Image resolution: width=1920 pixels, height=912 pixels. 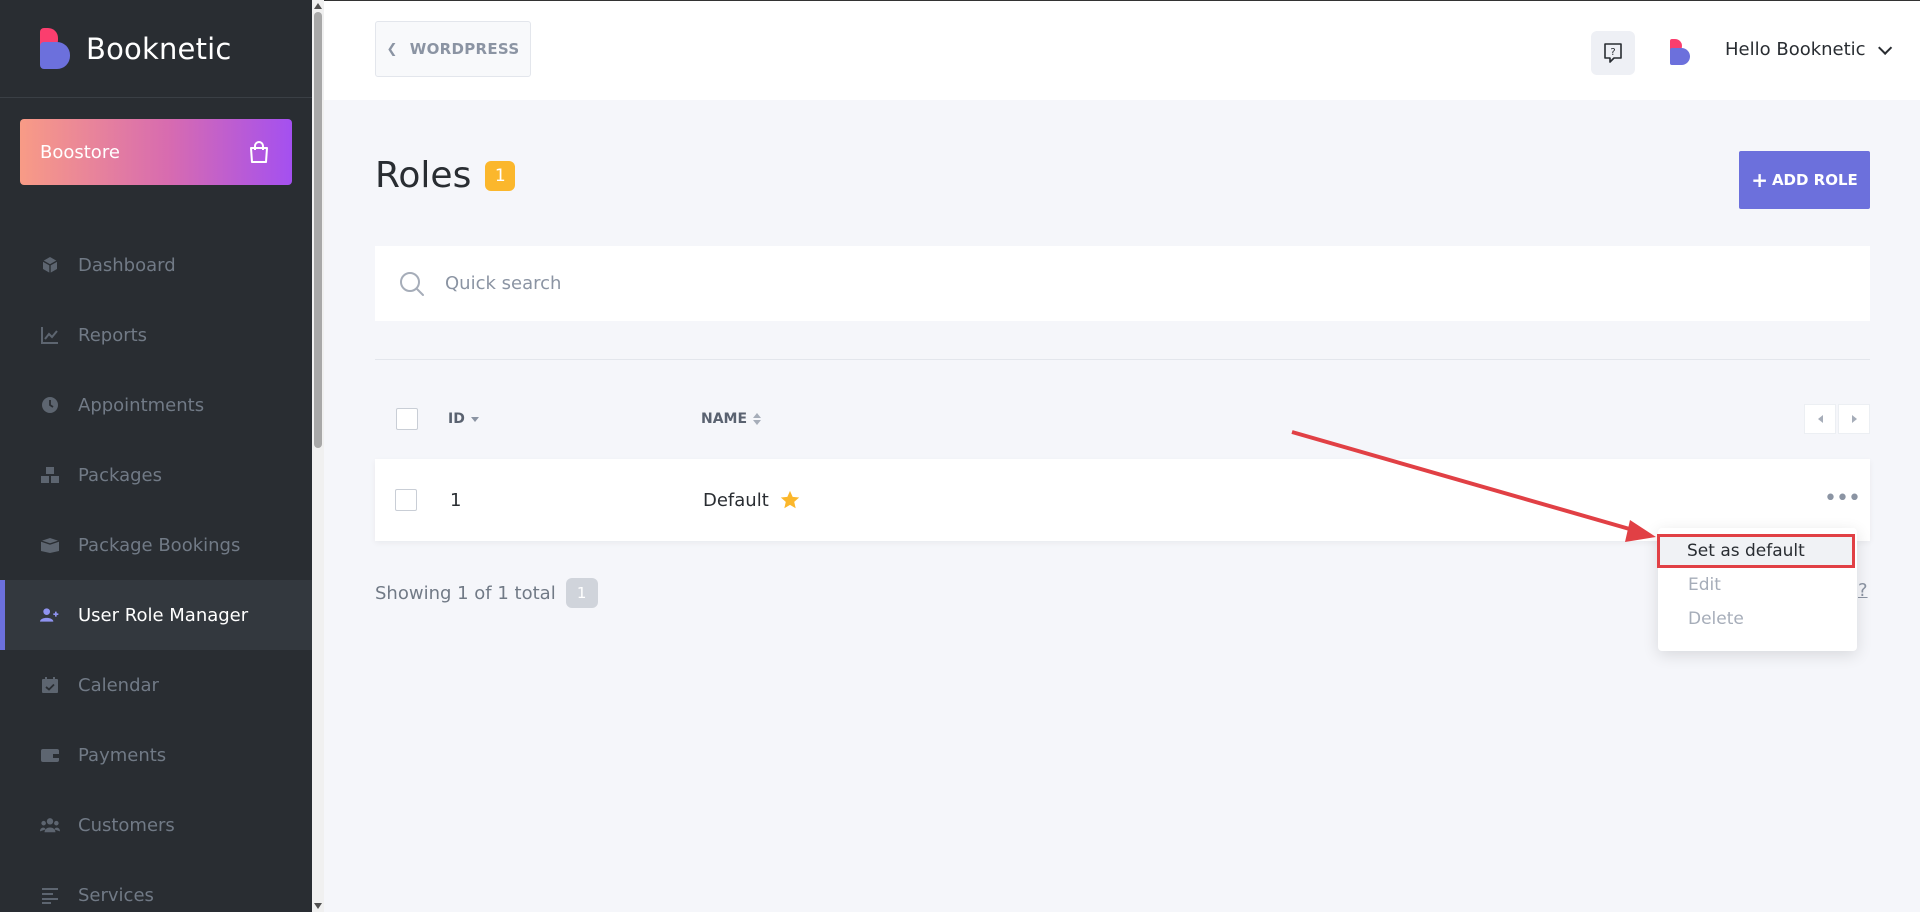 I want to click on booknetic-logo-icon, so click(x=55, y=48).